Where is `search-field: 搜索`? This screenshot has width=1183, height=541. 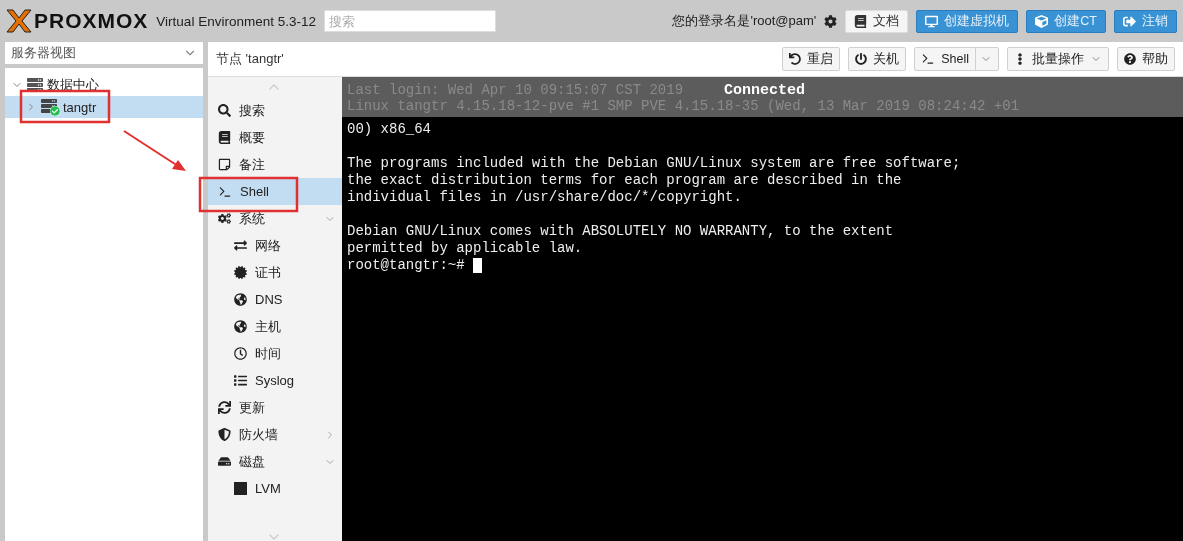
search-field: 搜索 is located at coordinates (409, 21).